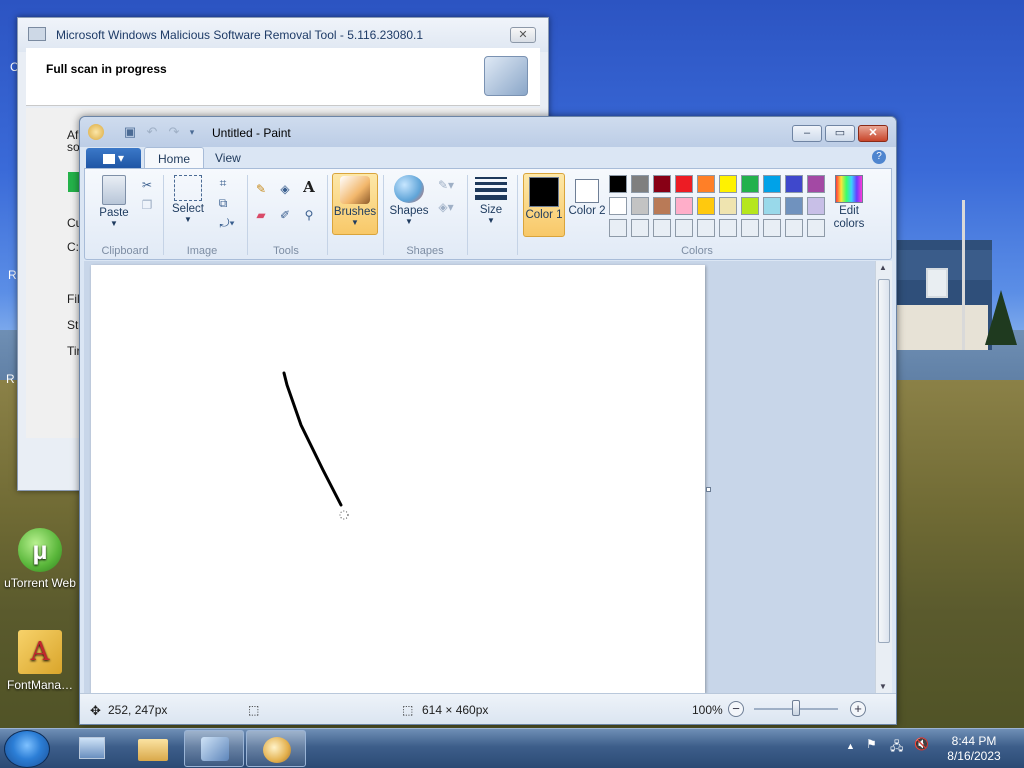 The image size is (1024, 768). Describe the element at coordinates (96, 132) in the screenshot. I see `paint-app-icon` at that location.